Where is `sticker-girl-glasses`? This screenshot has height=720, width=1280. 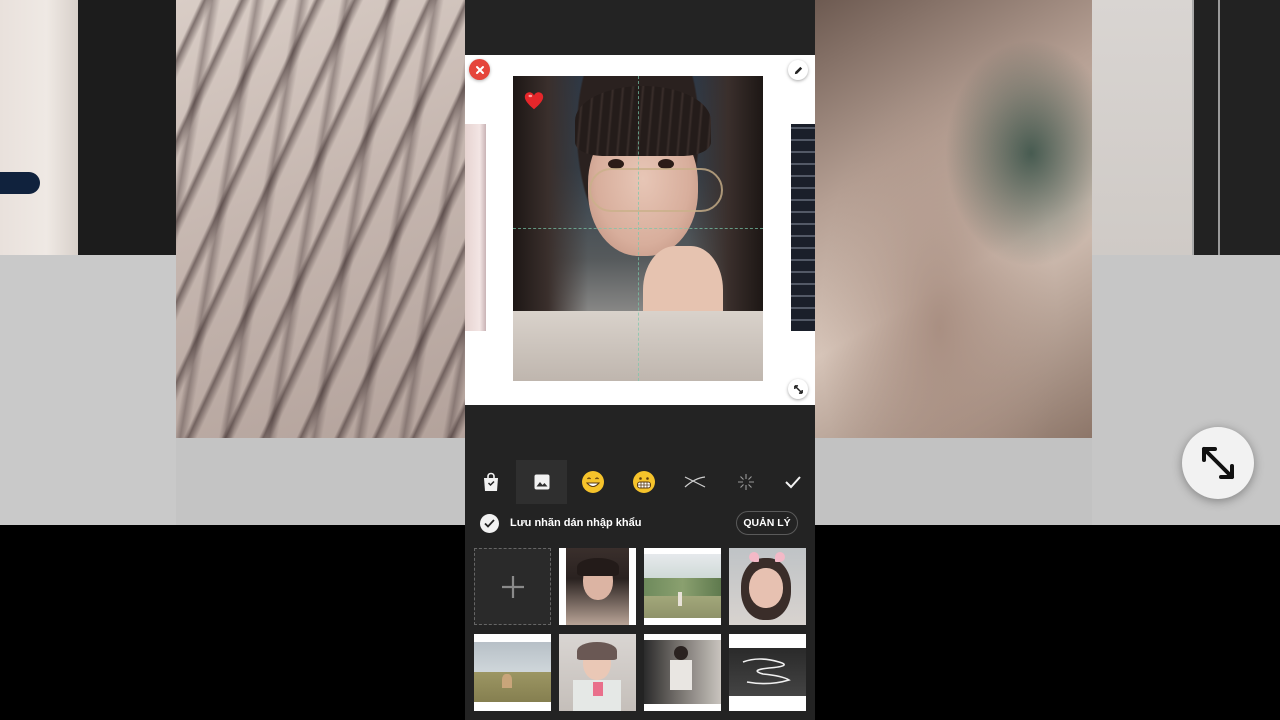 sticker-girl-glasses is located at coordinates (597, 586).